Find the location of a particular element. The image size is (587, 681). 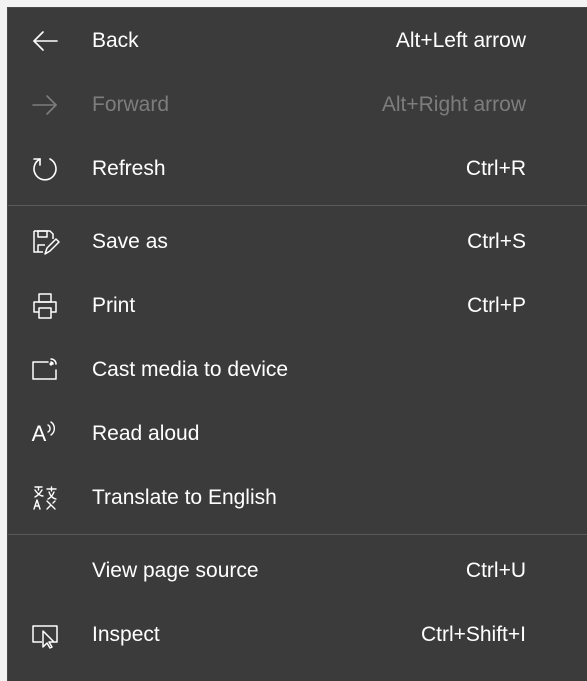

translate-icon is located at coordinates (45, 498).